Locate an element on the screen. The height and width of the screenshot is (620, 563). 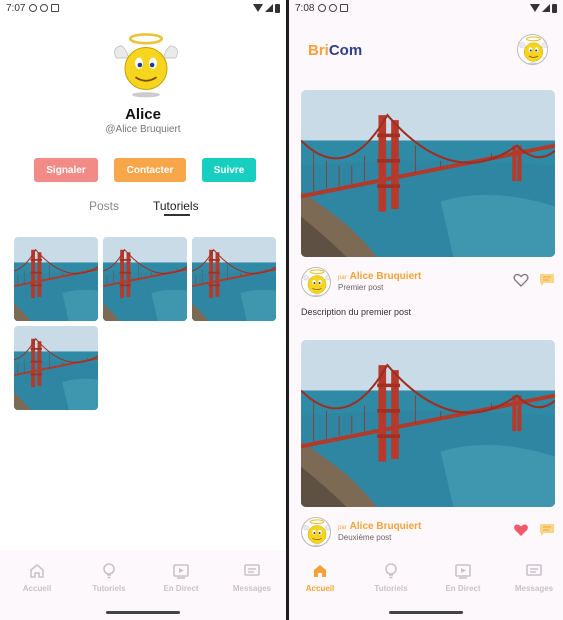
post-title: Deuxième post is located at coordinates (365, 537).